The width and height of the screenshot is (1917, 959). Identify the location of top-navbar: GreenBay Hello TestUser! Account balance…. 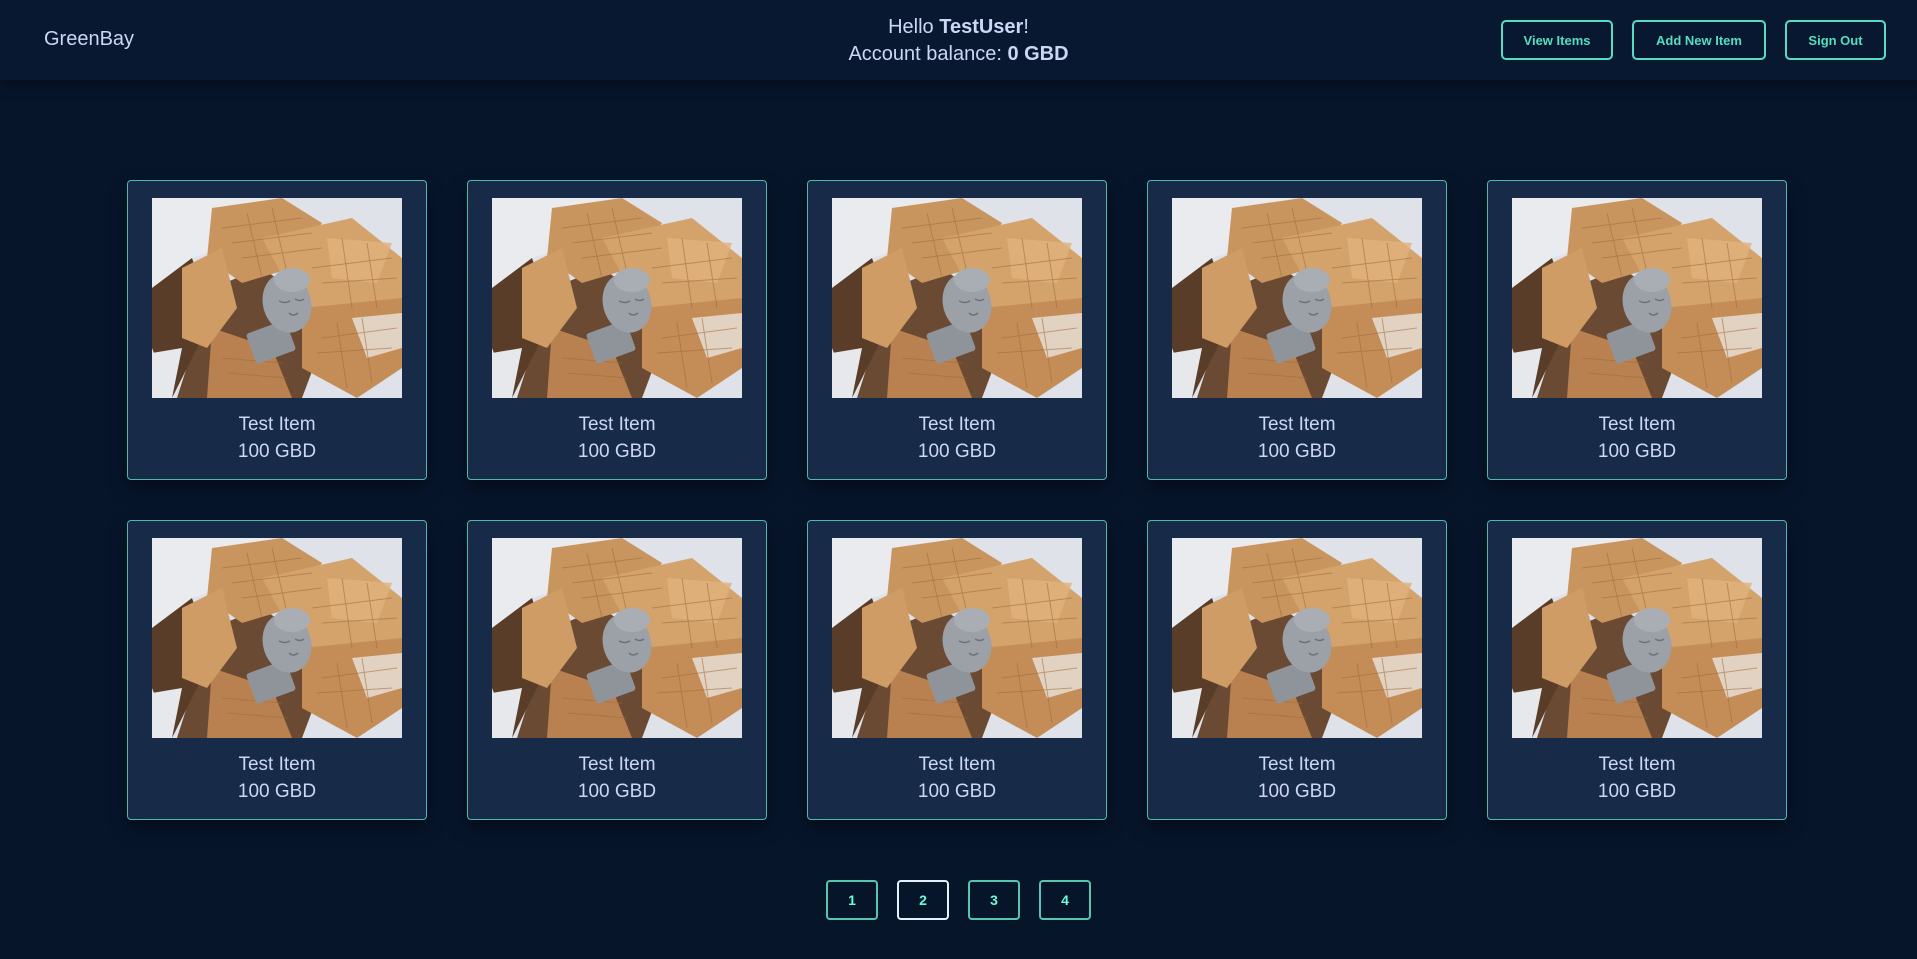
(958, 40).